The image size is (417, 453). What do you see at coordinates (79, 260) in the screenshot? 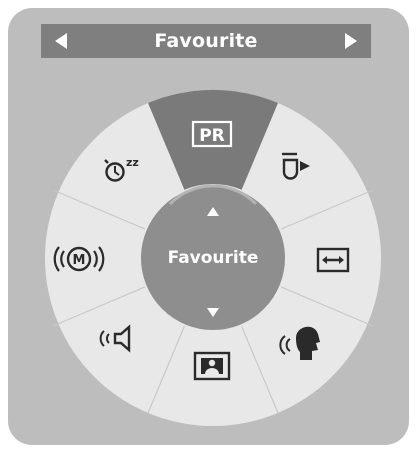
I see `mono-stereo-label: M` at bounding box center [79, 260].